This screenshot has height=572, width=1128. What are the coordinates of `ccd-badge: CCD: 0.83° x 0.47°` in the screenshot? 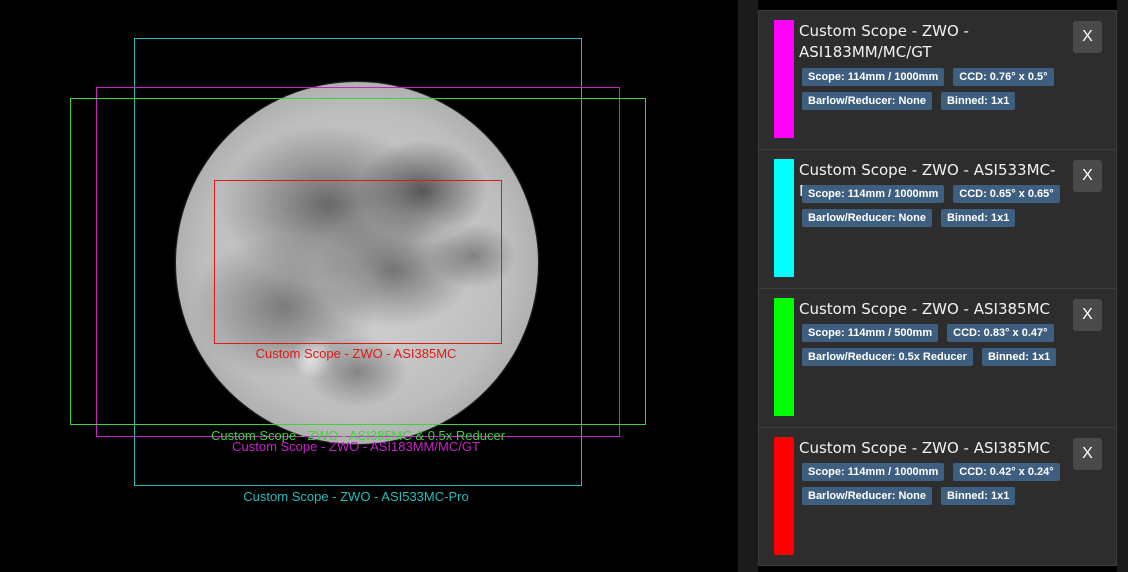 It's located at (1000, 333).